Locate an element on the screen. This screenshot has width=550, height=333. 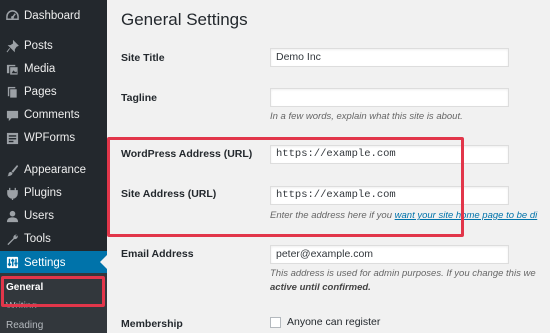
sidebar-item-plugins: Plugins is located at coordinates (53, 193).